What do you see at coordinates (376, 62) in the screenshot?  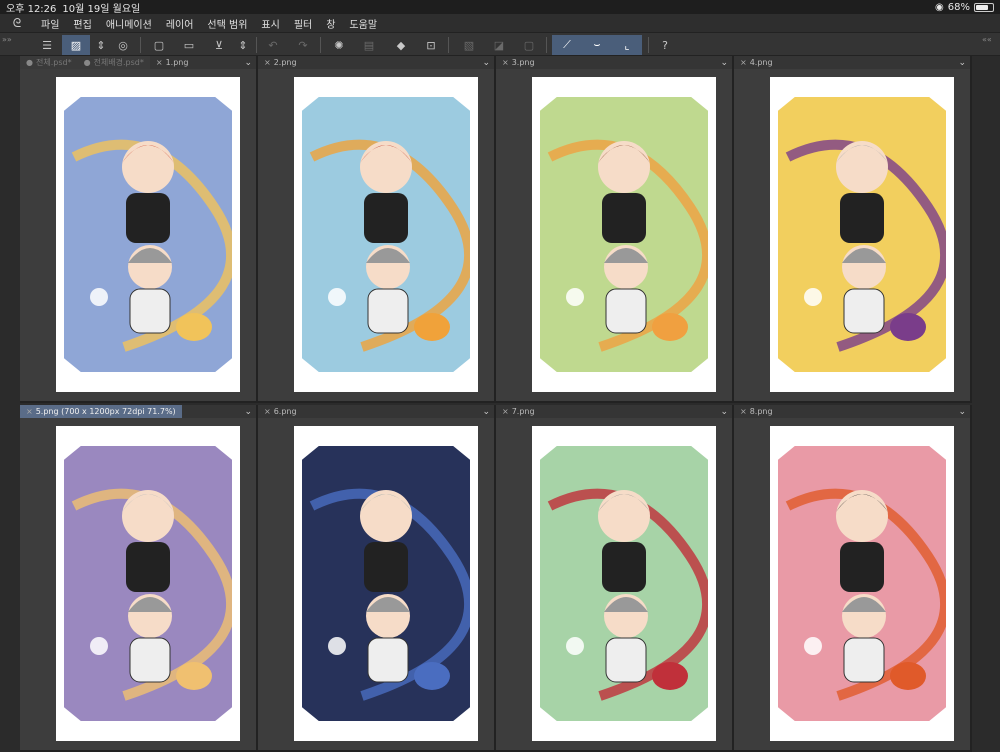 I see `tab-strip: × 2.png ⌄` at bounding box center [376, 62].